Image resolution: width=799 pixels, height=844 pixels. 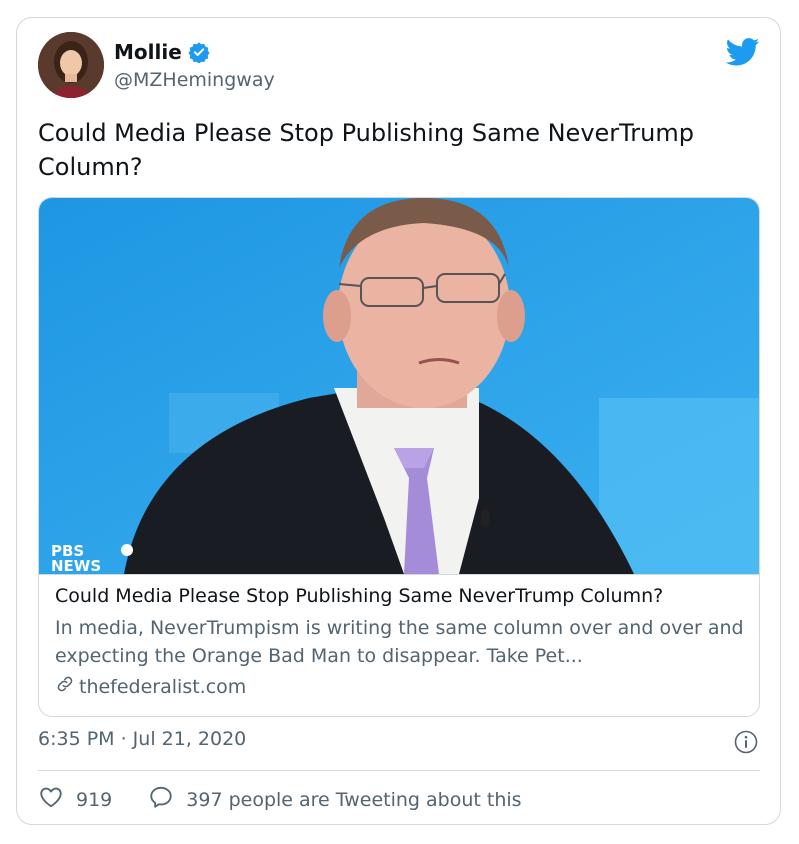 I want to click on conversation-action: 397 people are Tweeting about this, so click(x=335, y=799).